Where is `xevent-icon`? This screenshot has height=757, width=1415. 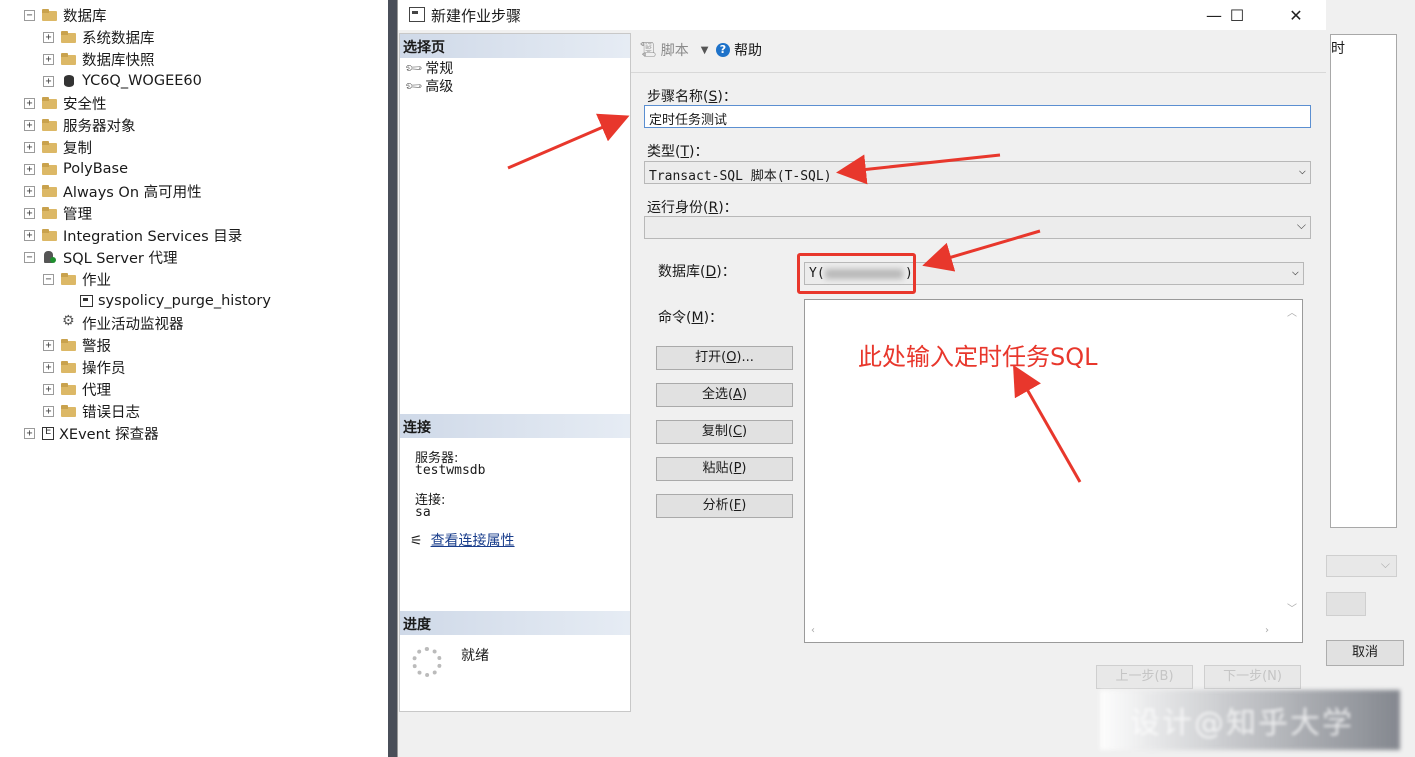
xevent-icon is located at coordinates (48, 433).